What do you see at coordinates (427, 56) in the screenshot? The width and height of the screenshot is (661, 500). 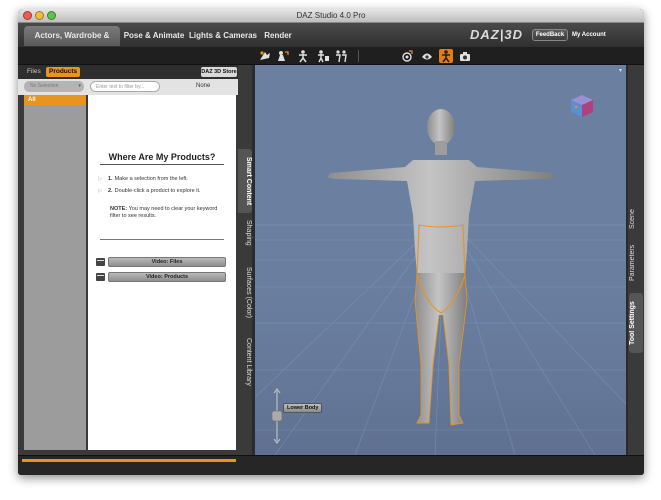 I see `spot-render-icon` at bounding box center [427, 56].